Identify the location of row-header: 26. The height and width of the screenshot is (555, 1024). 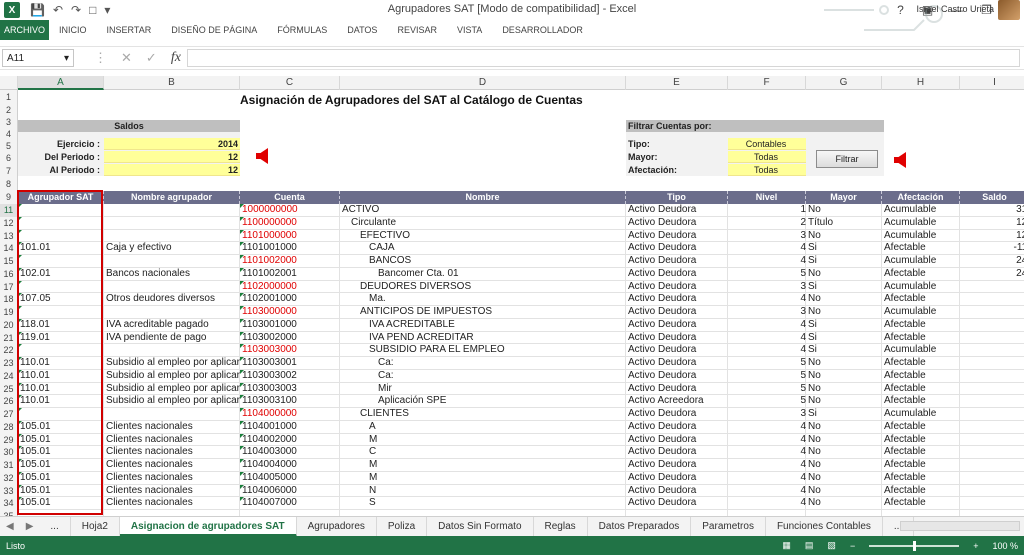
(9, 401).